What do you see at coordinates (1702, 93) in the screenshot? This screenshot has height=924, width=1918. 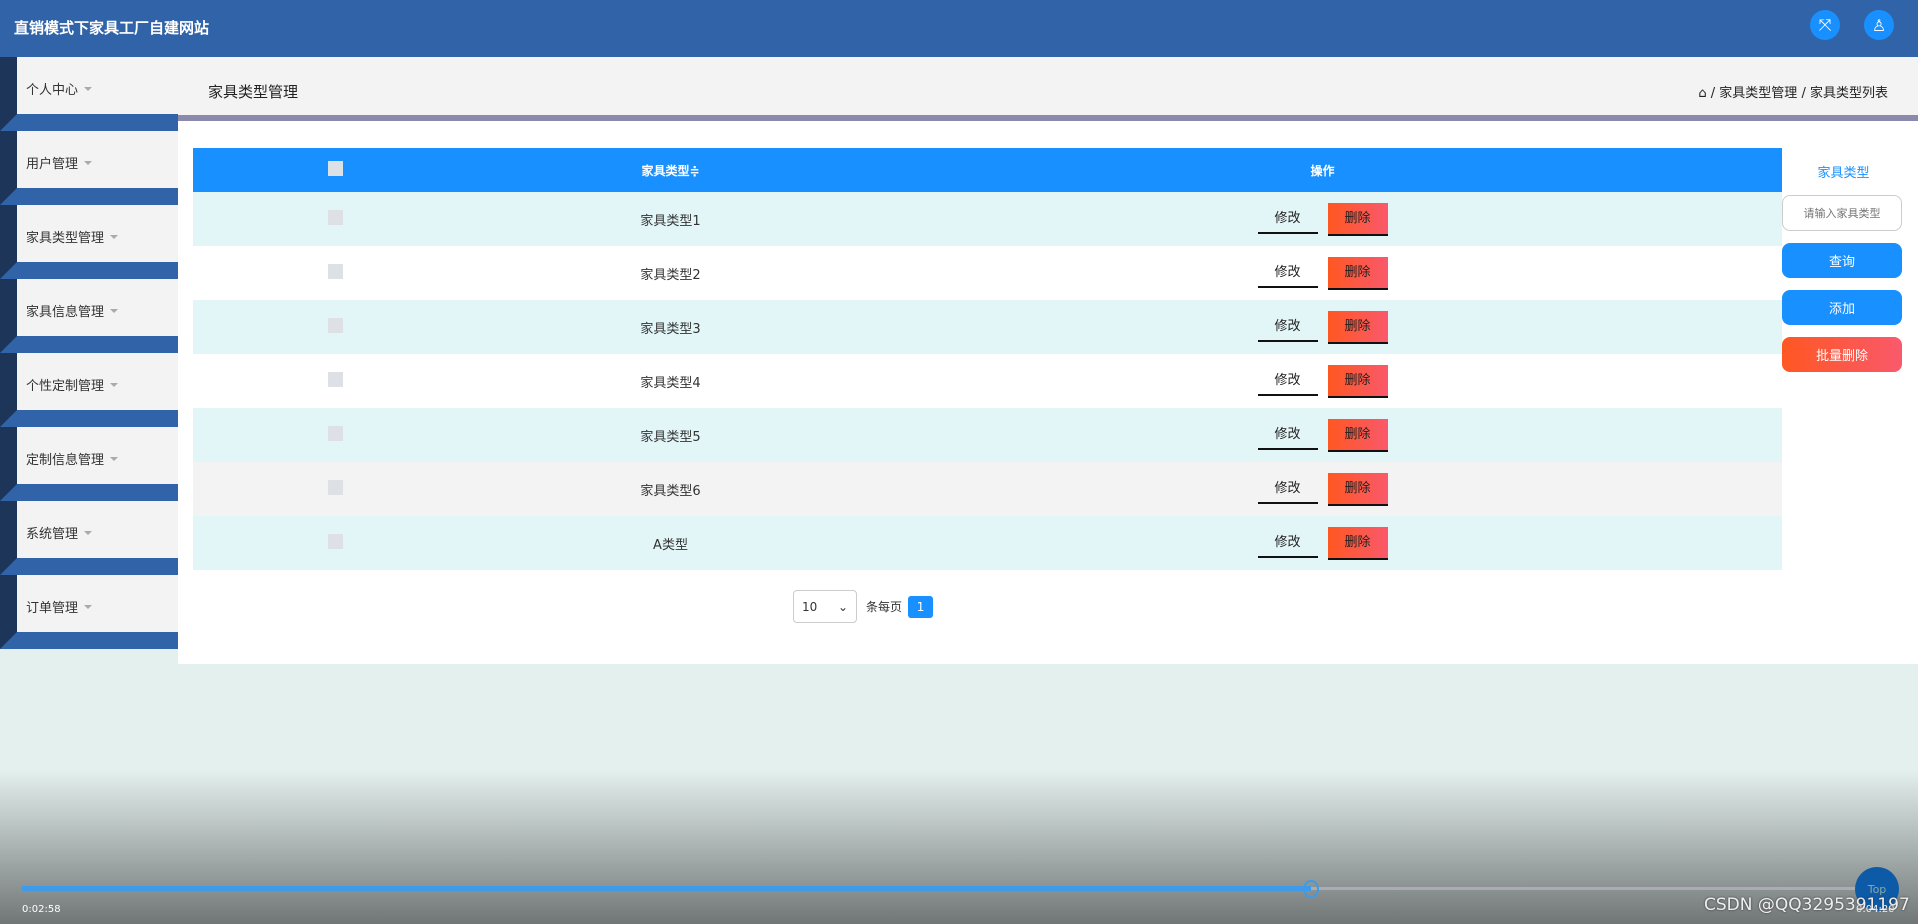 I see `home-icon: ⌂` at bounding box center [1702, 93].